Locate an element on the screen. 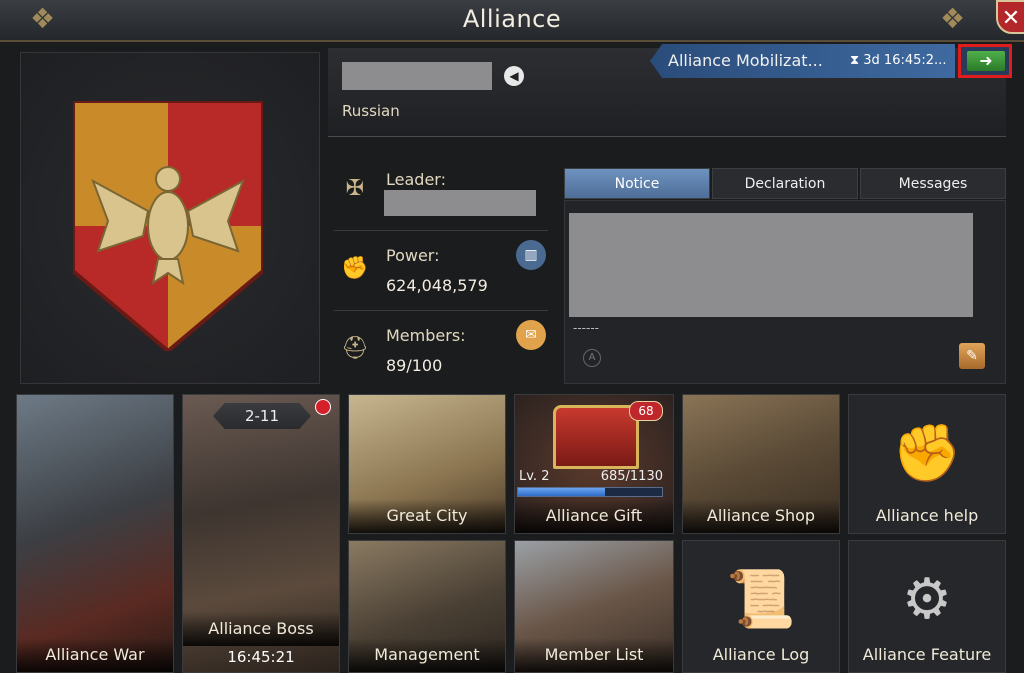 This screenshot has height=673, width=1024. mobilization-go-button: ➜ is located at coordinates (986, 61).